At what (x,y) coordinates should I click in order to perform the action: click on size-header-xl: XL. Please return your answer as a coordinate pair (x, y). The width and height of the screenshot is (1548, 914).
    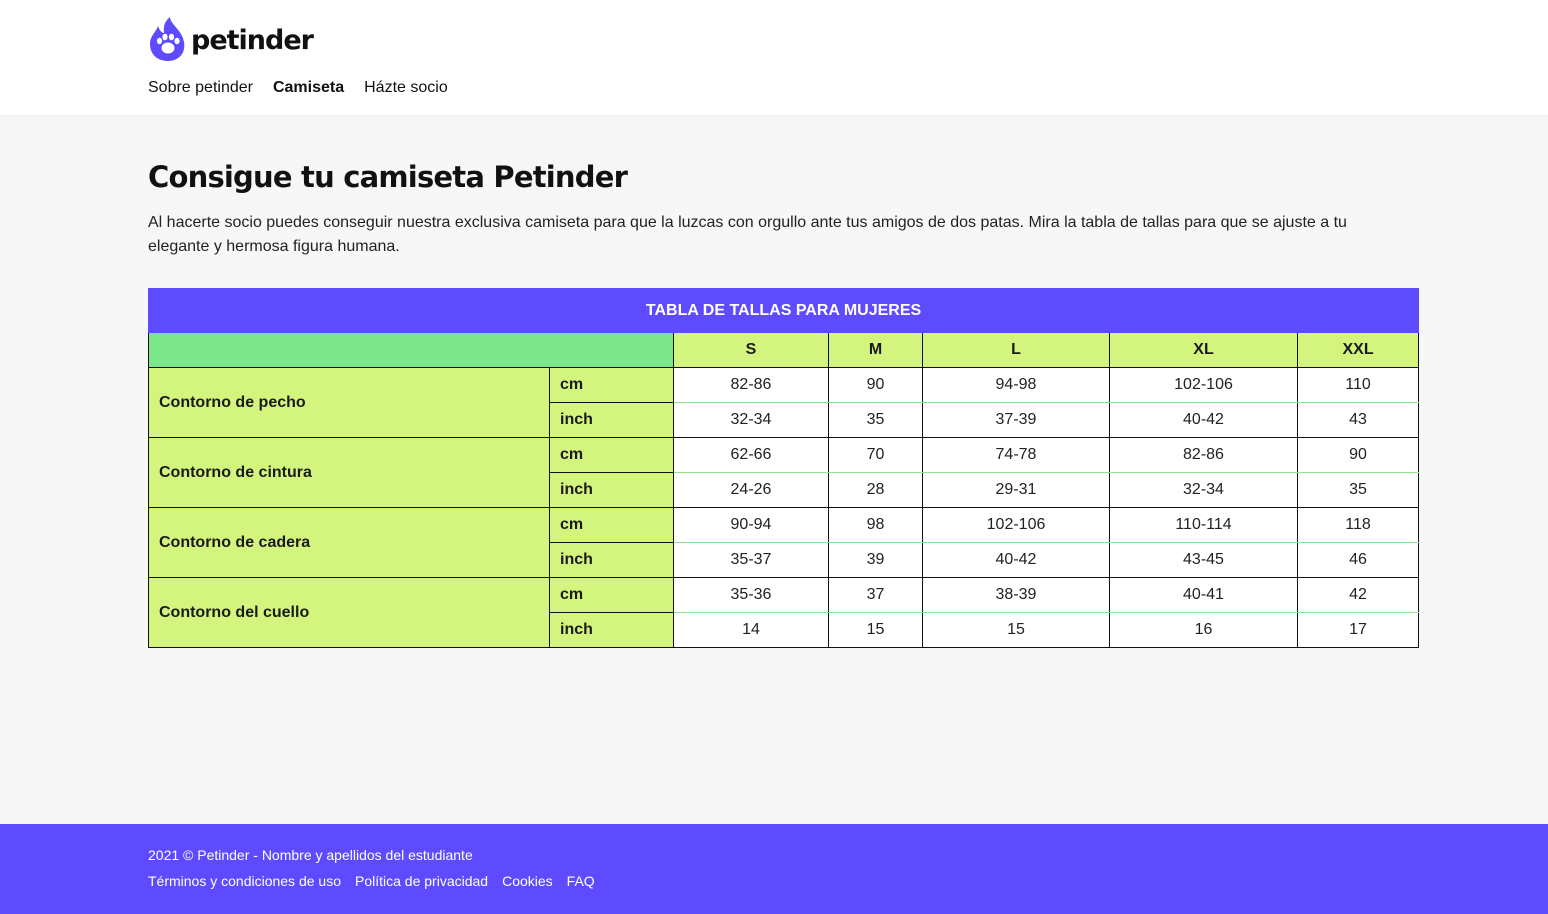
    Looking at the image, I should click on (1203, 350).